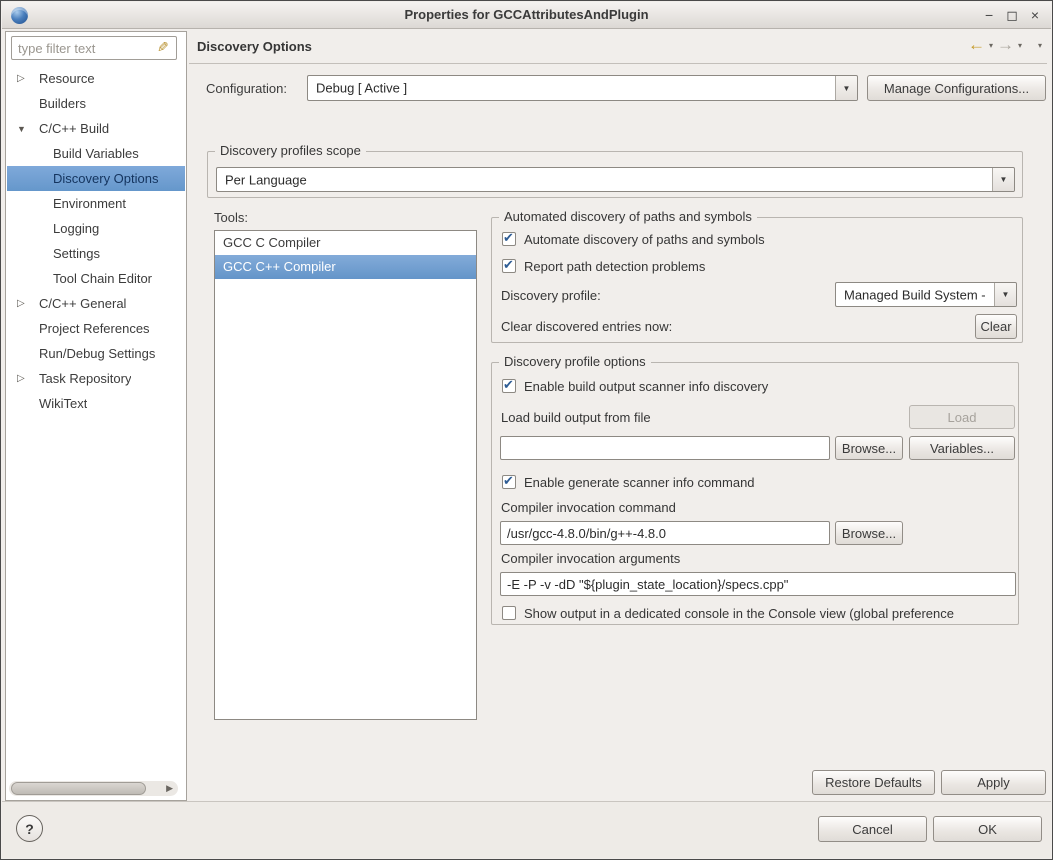  I want to click on filter-brush-icon: ✎, so click(163, 47).